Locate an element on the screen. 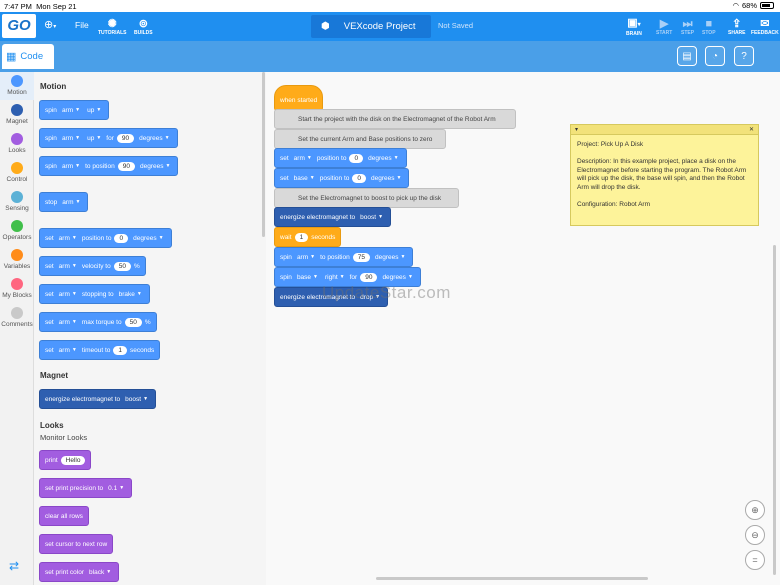 The height and width of the screenshot is (585, 780). block-stop: stop arm ▼ is located at coordinates (64, 202).